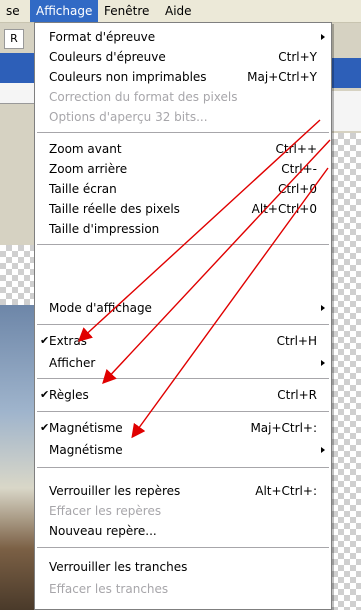  What do you see at coordinates (284, 209) in the screenshot?
I see `menu-option-shortcut: Alt+Ctrl+0` at bounding box center [284, 209].